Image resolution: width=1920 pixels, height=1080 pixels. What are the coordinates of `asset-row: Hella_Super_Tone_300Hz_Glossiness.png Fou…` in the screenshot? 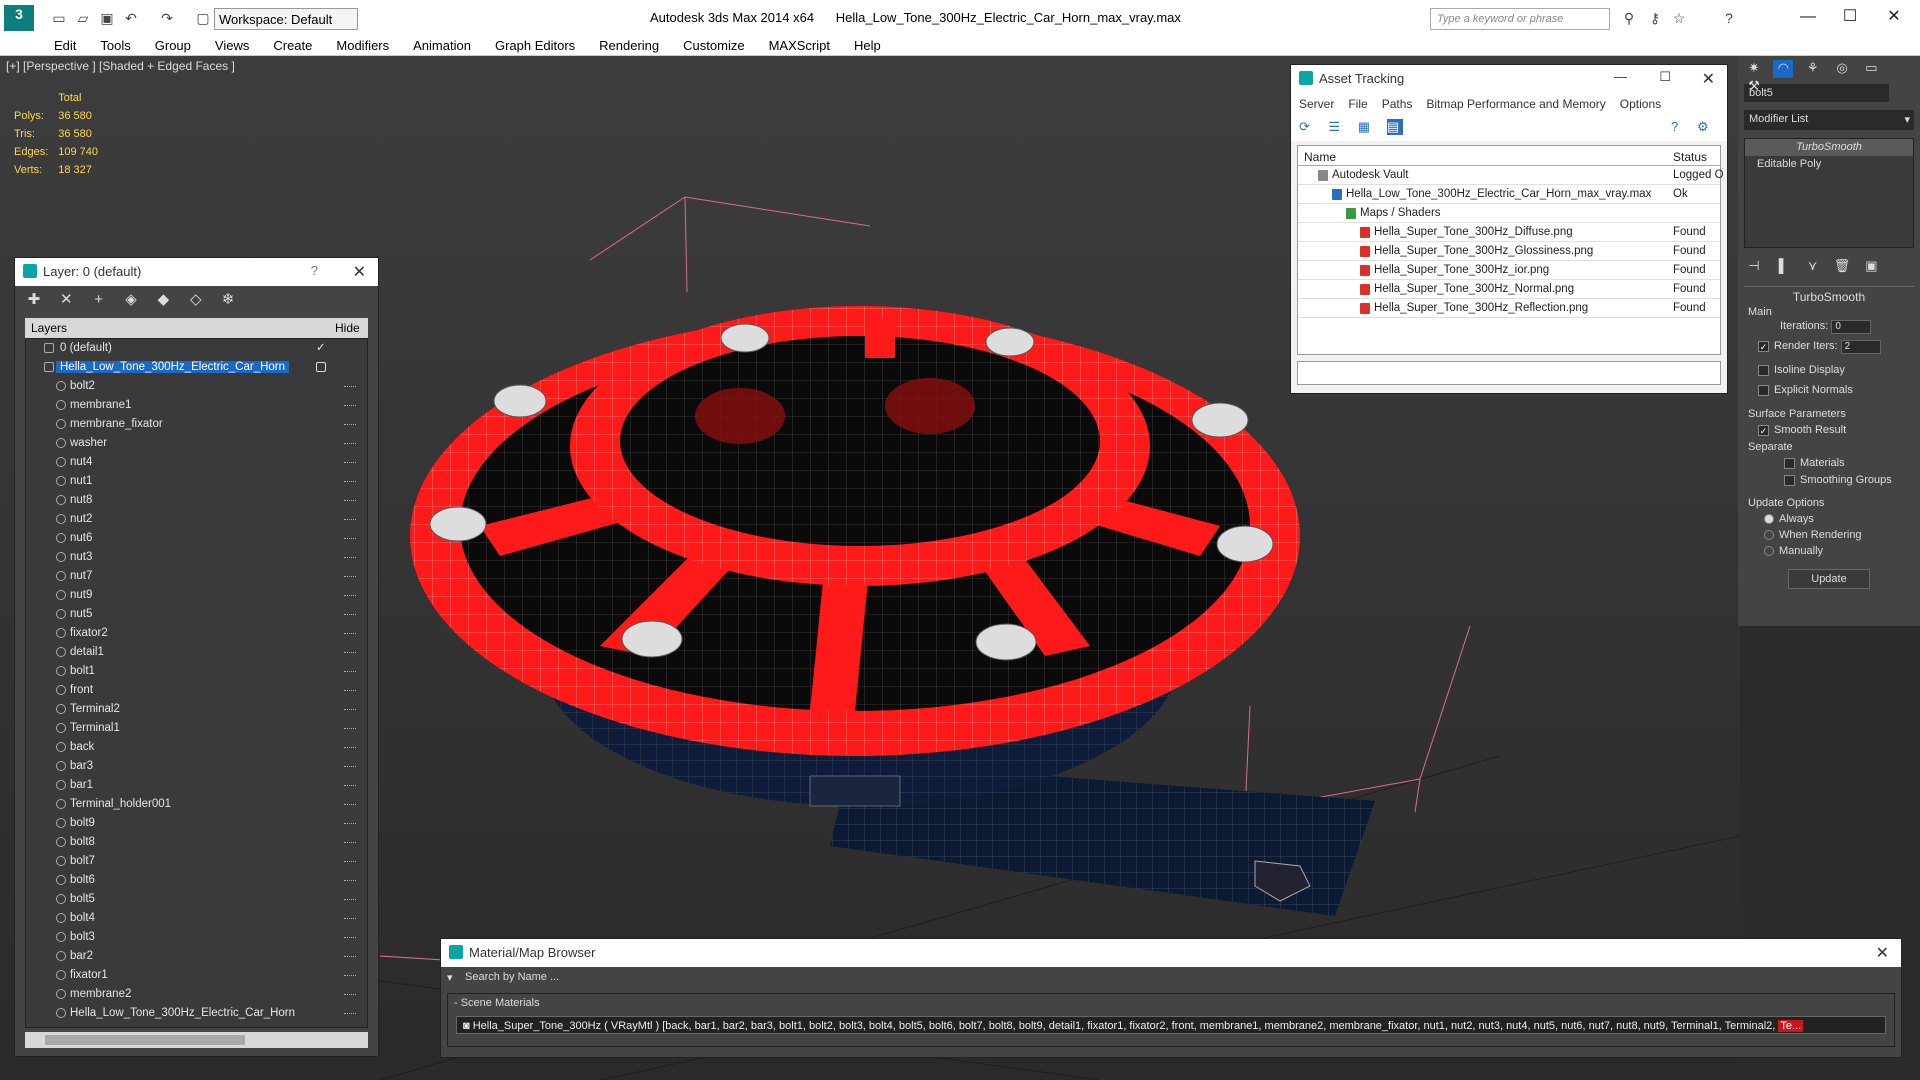 It's located at (1509, 251).